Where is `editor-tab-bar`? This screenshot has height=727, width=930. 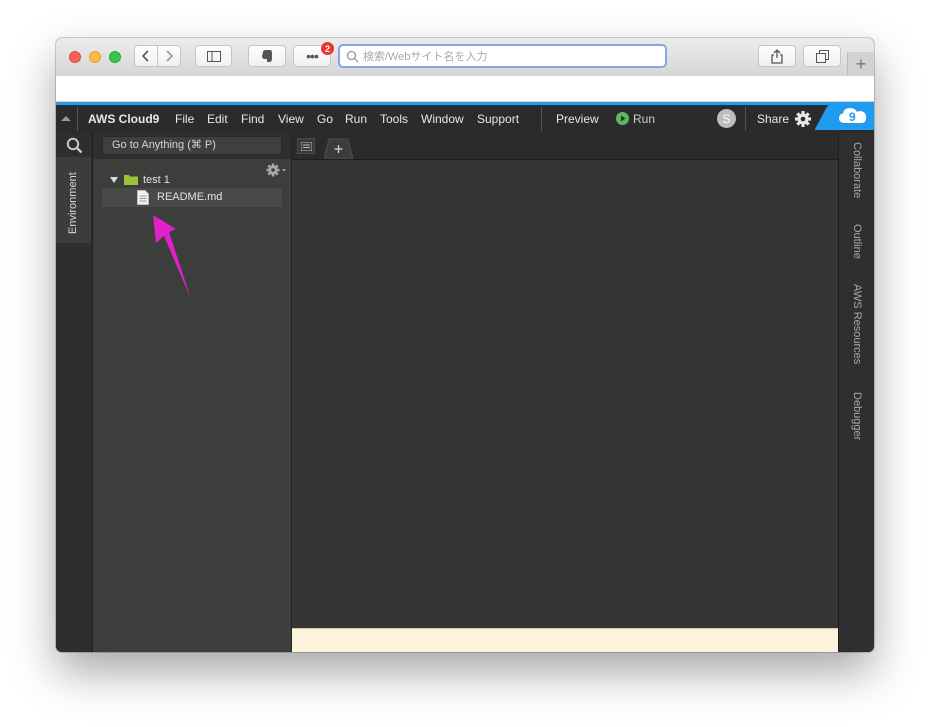
editor-tab-bar is located at coordinates (565, 146).